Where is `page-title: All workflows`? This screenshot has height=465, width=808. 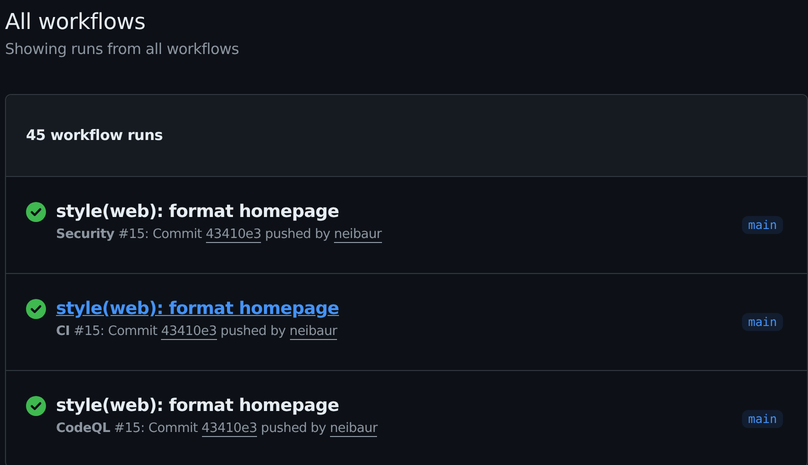 page-title: All workflows is located at coordinates (75, 23).